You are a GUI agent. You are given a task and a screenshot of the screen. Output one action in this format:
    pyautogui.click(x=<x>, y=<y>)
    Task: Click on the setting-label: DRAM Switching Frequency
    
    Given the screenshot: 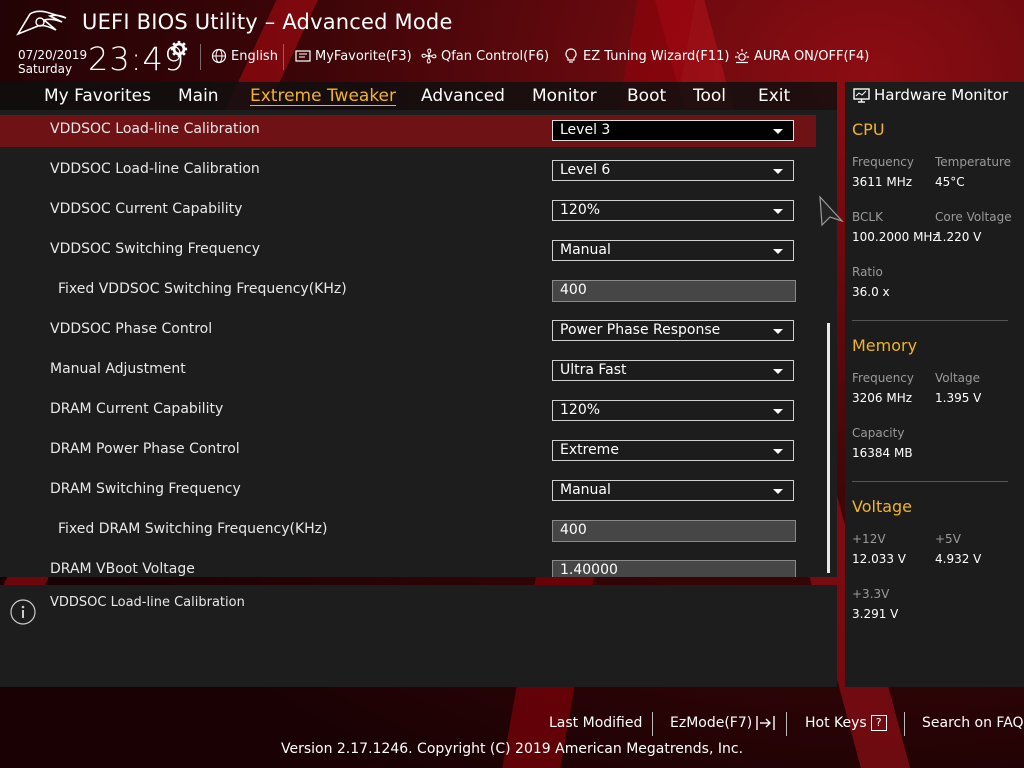 What is the action you would take?
    pyautogui.click(x=145, y=489)
    